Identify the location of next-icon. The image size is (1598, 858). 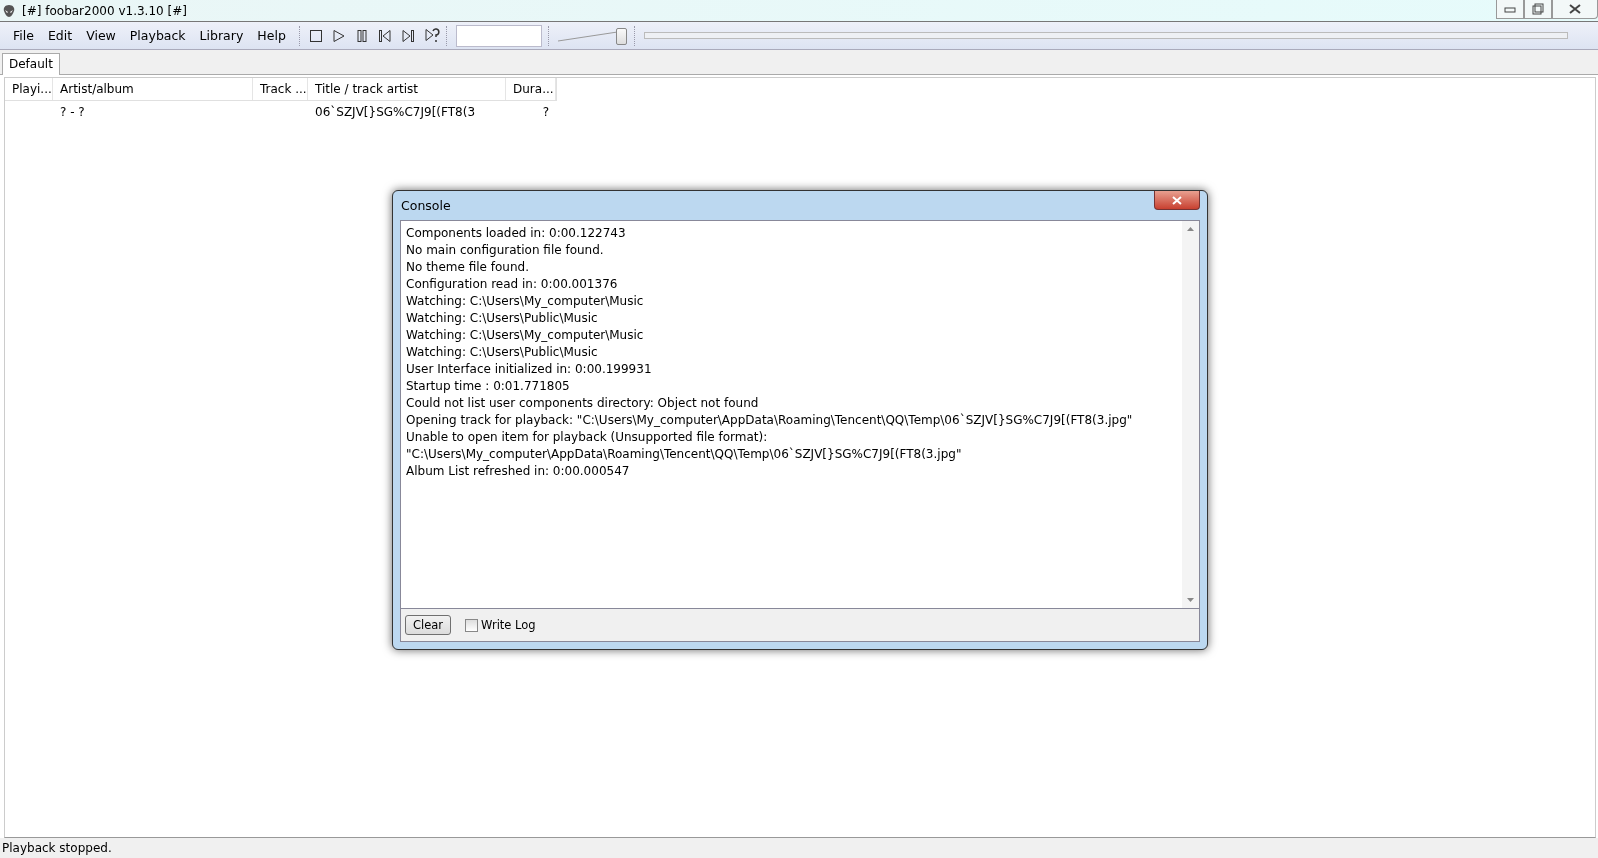
(407, 35).